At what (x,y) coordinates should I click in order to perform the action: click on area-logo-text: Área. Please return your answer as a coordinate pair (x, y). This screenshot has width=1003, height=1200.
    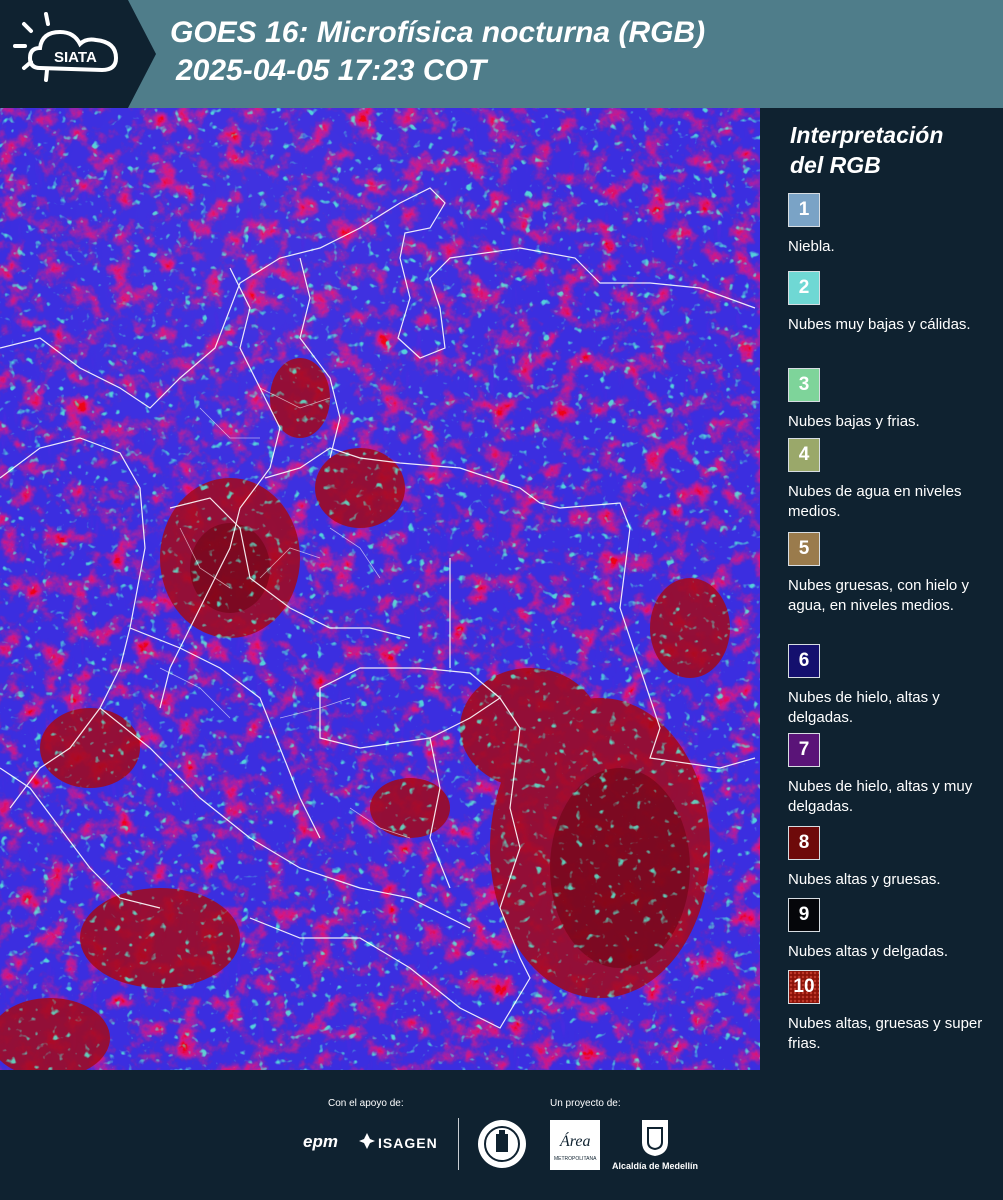
    Looking at the image, I should click on (575, 1140).